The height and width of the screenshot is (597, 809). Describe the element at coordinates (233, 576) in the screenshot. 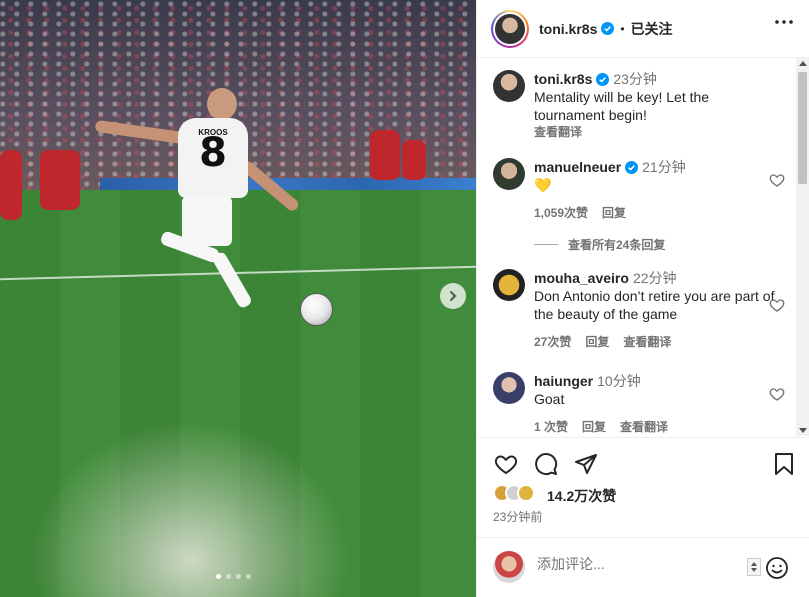

I see `carousel-dots` at that location.